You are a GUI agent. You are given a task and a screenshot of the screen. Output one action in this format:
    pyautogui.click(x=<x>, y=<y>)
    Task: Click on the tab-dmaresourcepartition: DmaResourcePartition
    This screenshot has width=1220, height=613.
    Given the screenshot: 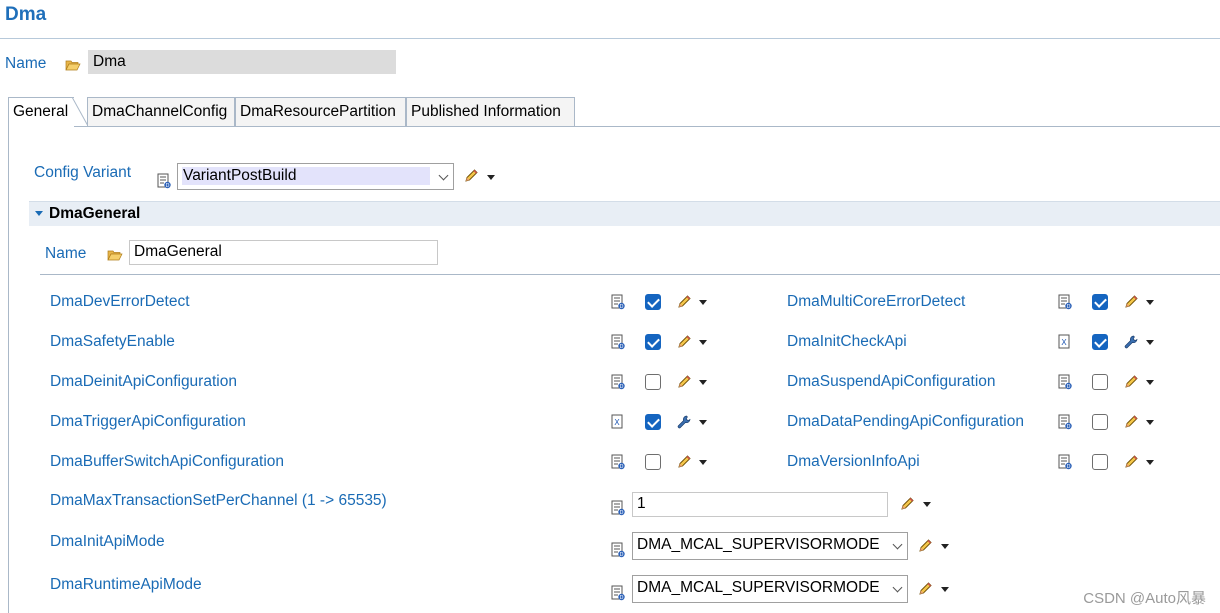 What is the action you would take?
    pyautogui.click(x=320, y=111)
    